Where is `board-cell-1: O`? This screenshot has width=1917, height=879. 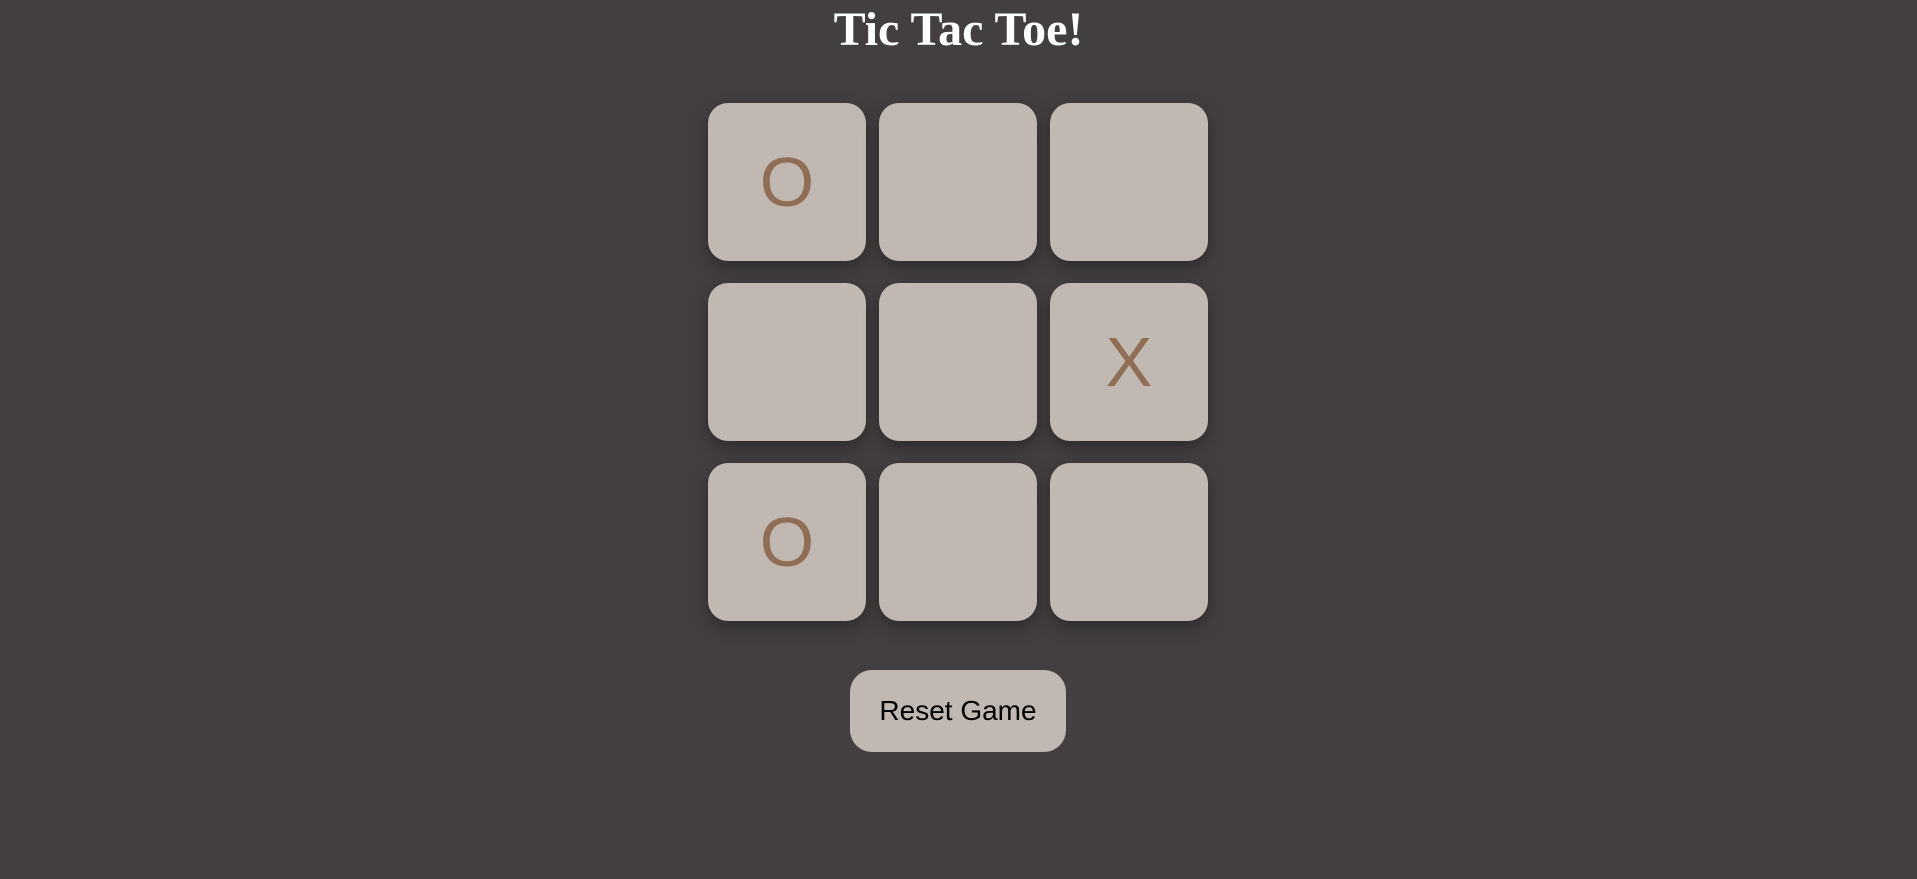 board-cell-1: O is located at coordinates (787, 182).